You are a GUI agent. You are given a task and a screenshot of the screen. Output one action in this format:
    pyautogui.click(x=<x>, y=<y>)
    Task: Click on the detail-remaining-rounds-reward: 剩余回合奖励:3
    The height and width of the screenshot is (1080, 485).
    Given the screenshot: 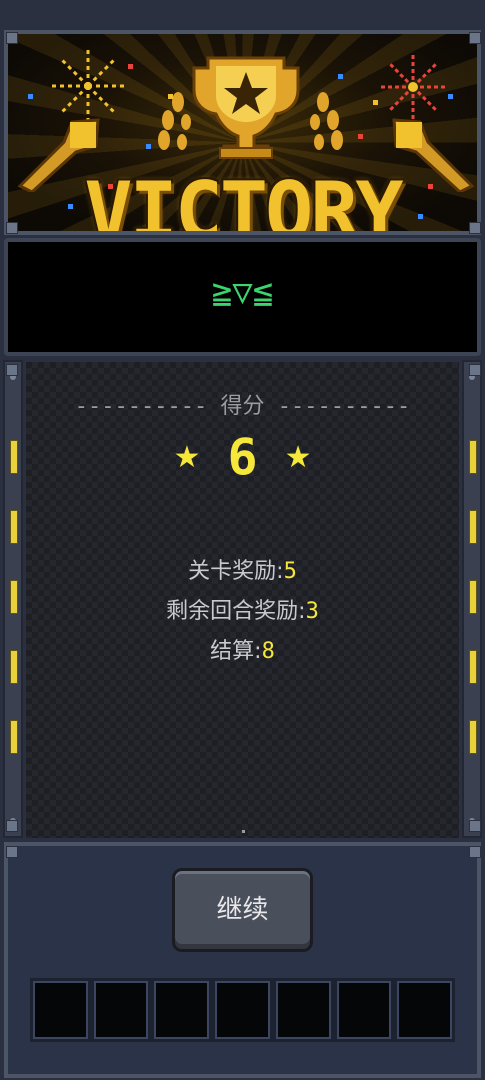 What is the action you would take?
    pyautogui.click(x=242, y=609)
    